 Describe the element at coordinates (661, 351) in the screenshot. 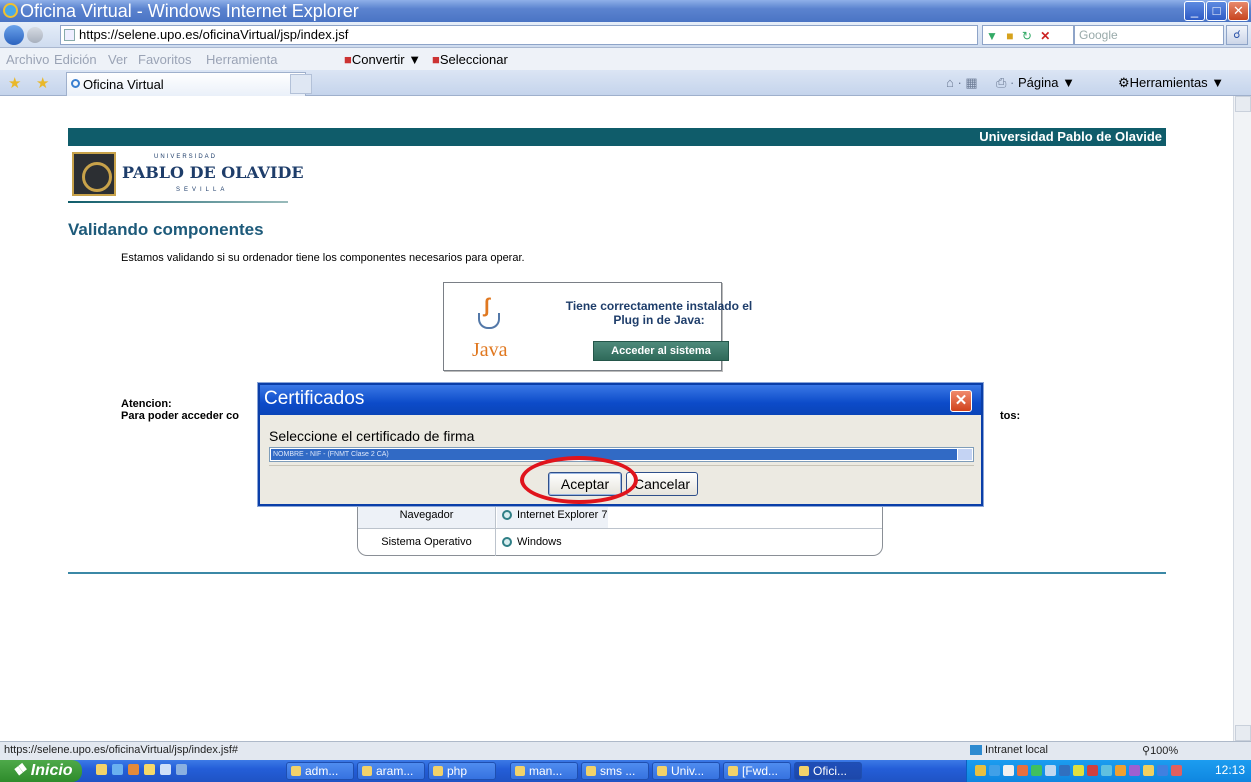

I see `acceder-sistema-button: Acceder al sistema` at that location.